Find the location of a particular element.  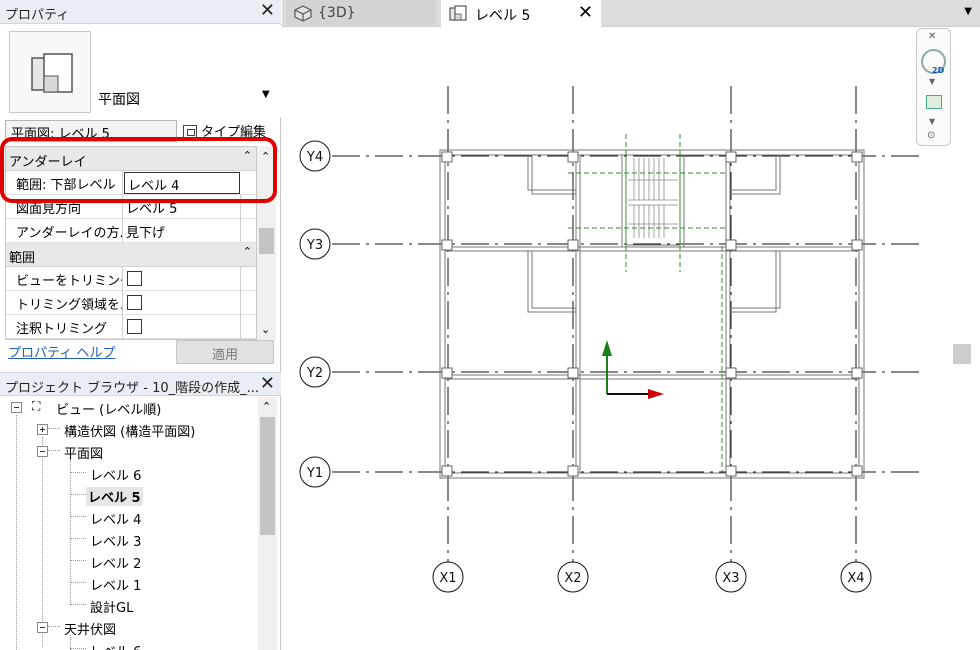

tree-label: レベル 4 is located at coordinates (116, 520).